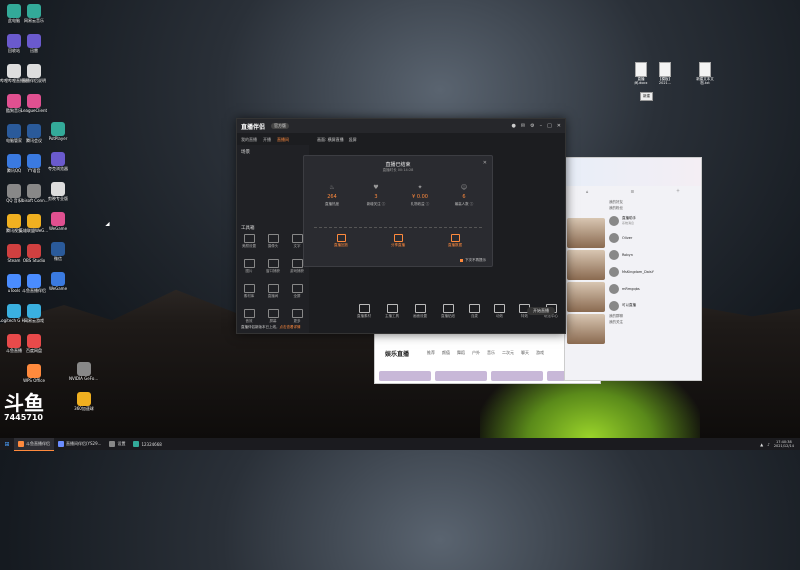 This screenshot has width=800, height=570. What do you see at coordinates (491, 353) in the screenshot?
I see `ent-nav-item: 音乐` at bounding box center [491, 353].